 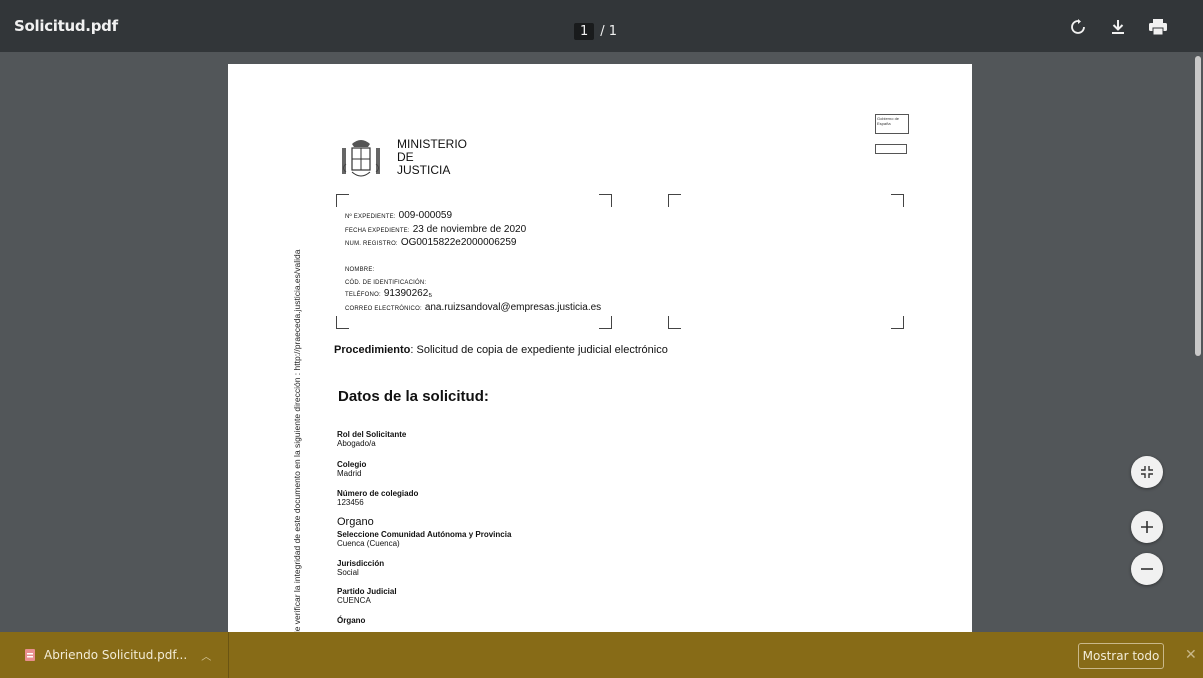 I want to click on telefono-row: TELÉFONO: 91390262₅, so click(x=388, y=293).